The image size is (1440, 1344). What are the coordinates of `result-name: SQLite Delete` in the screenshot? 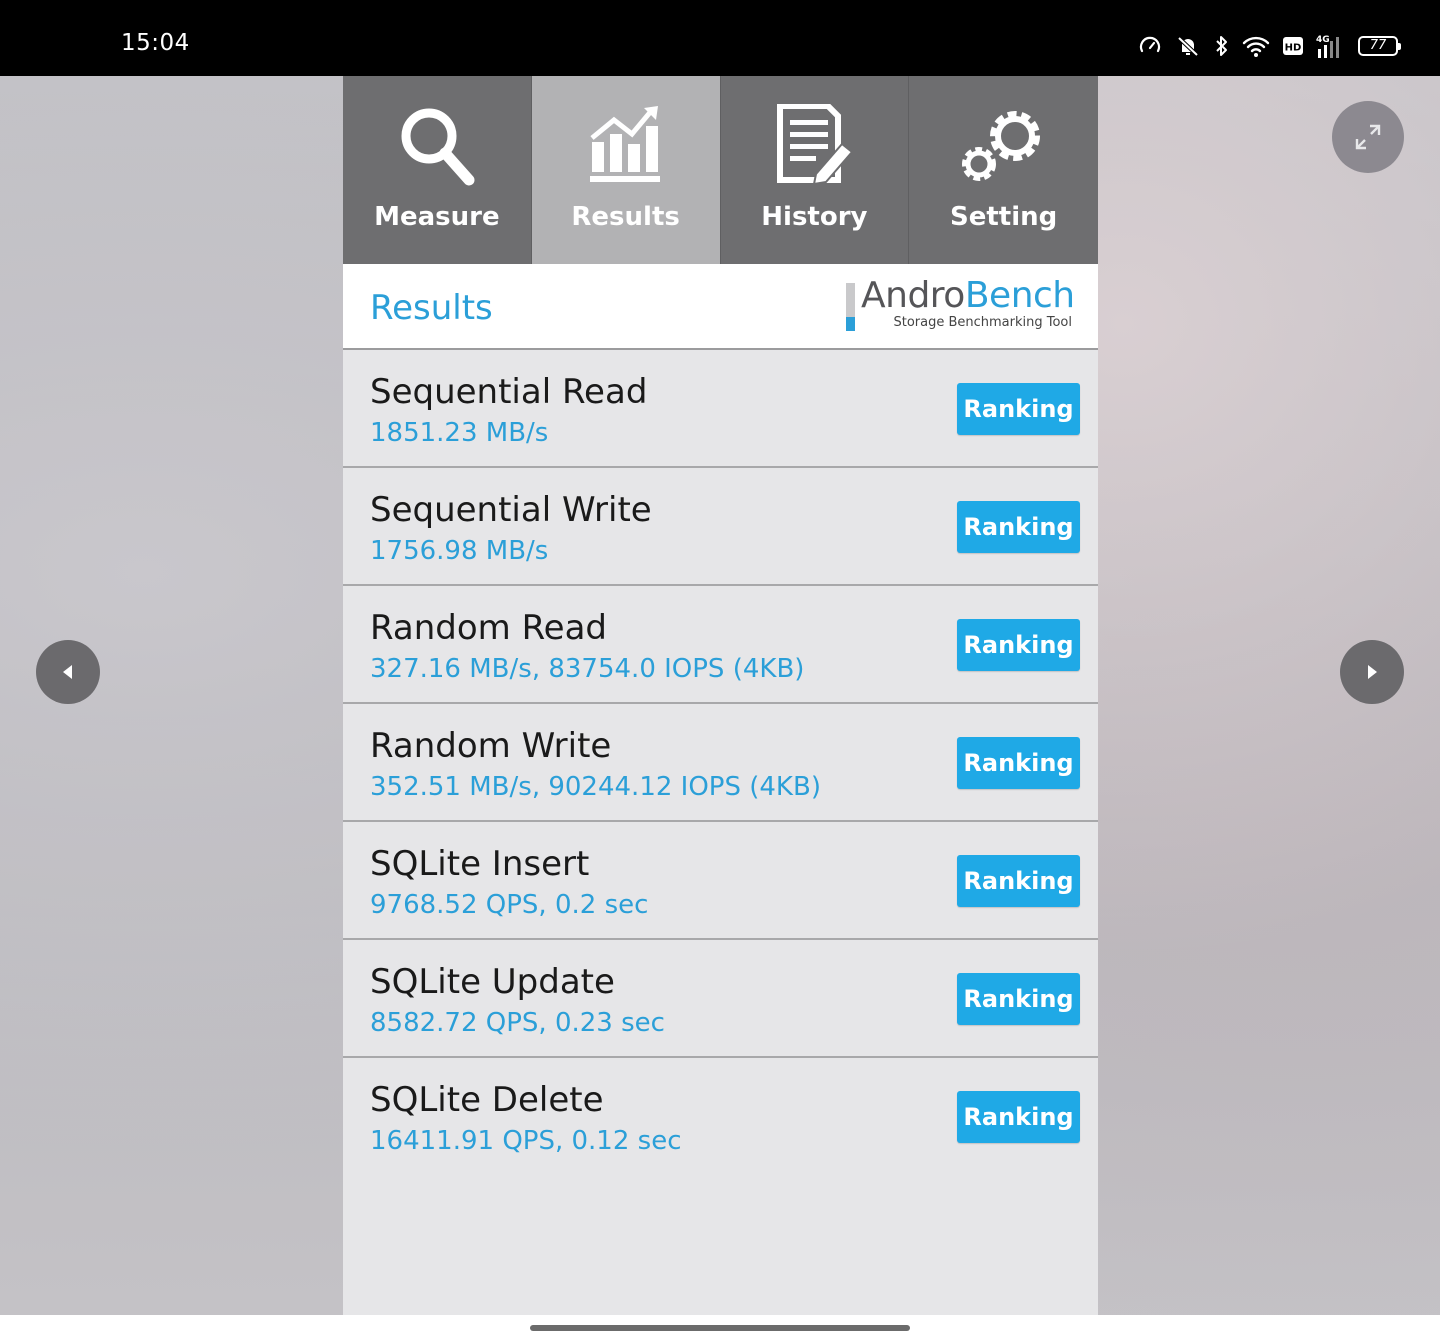 It's located at (487, 1100).